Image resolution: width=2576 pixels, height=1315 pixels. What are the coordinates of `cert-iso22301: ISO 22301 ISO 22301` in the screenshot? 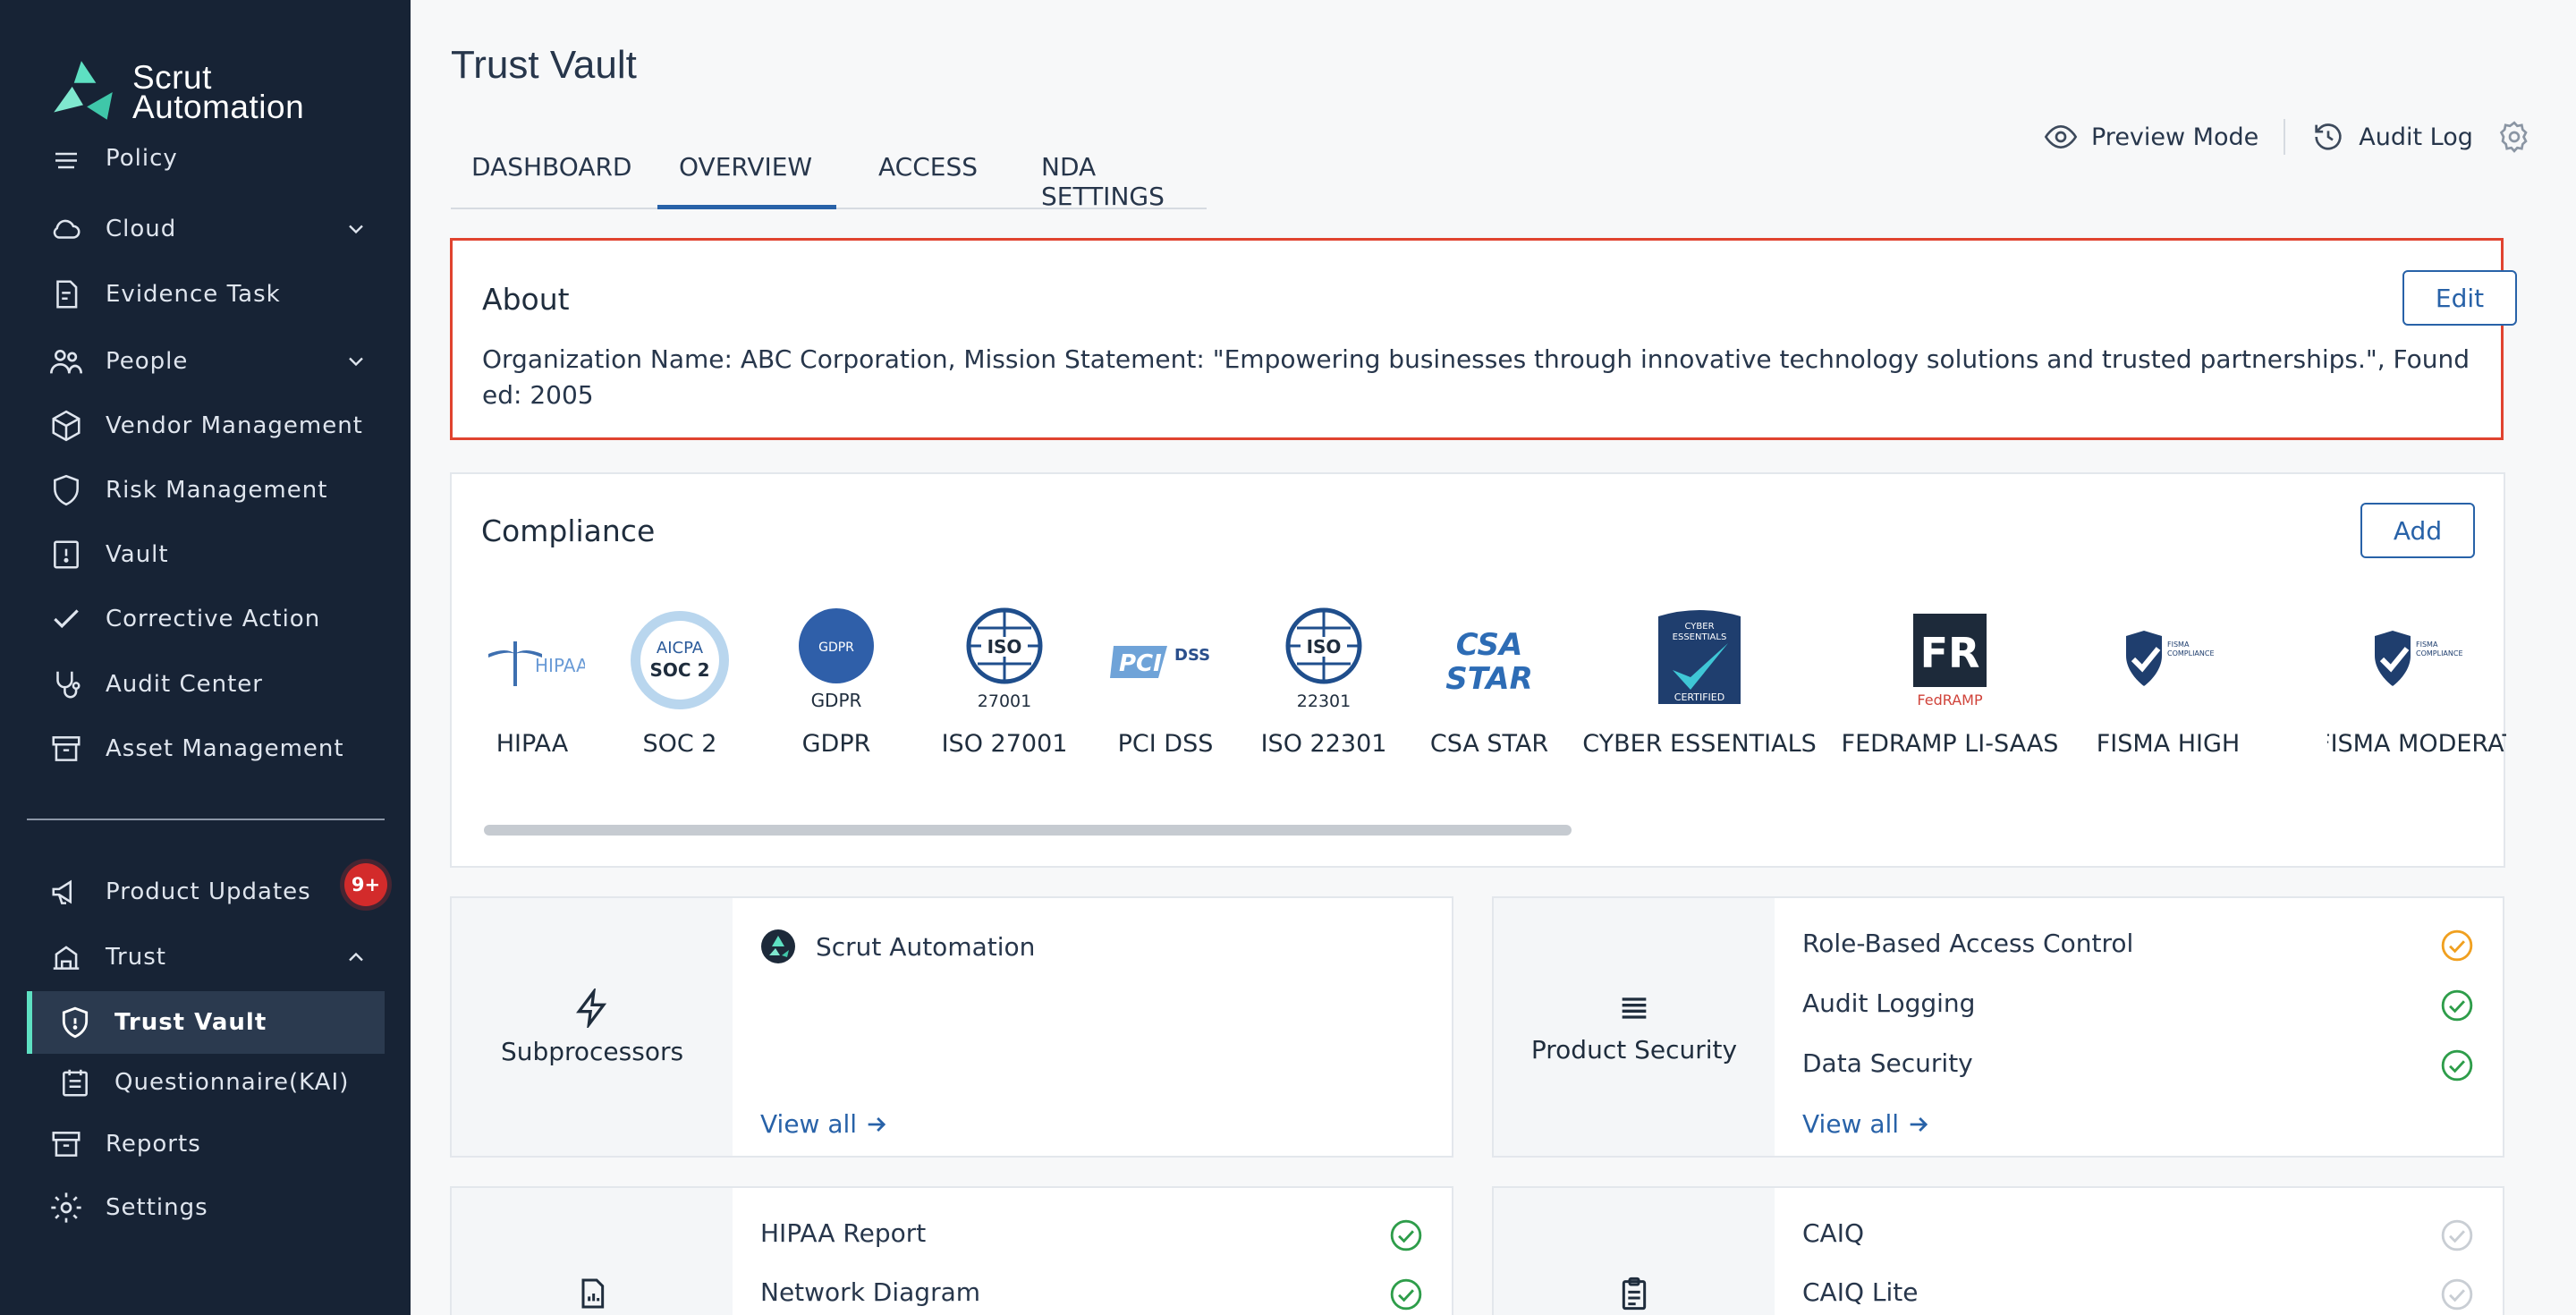 It's located at (1323, 682).